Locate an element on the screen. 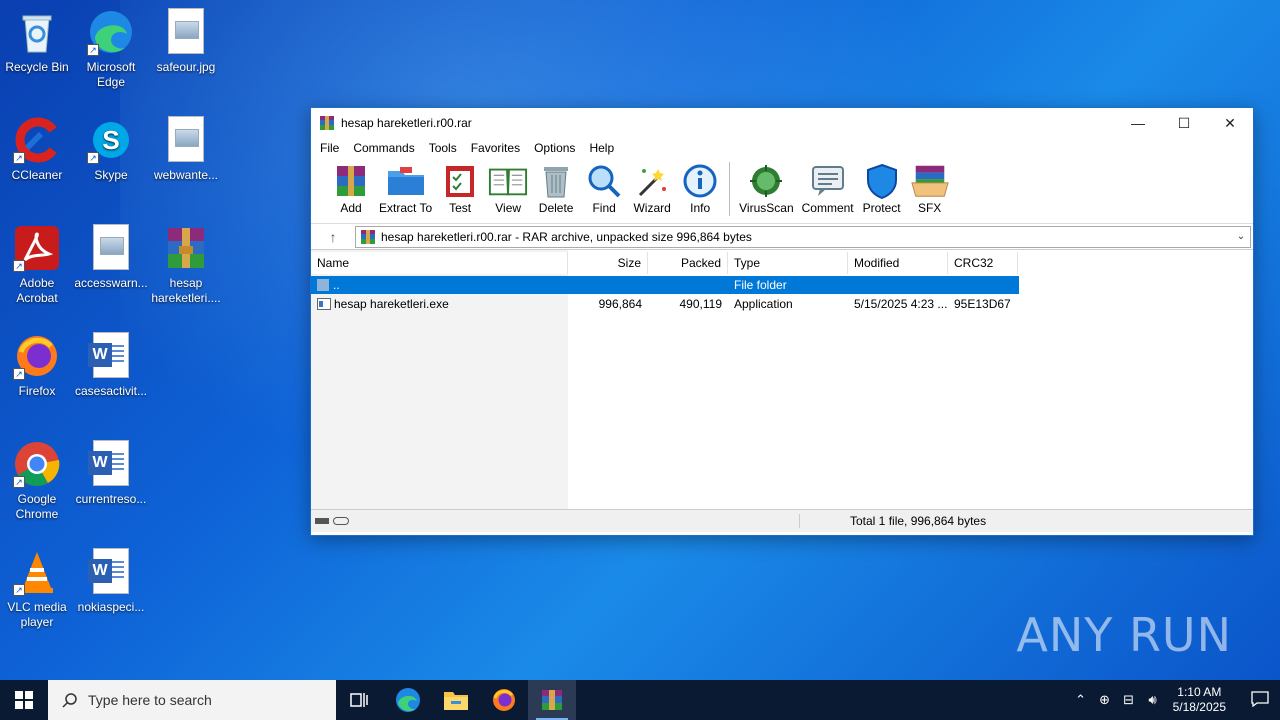  toolbar-label: Extract To is located at coordinates (406, 208).